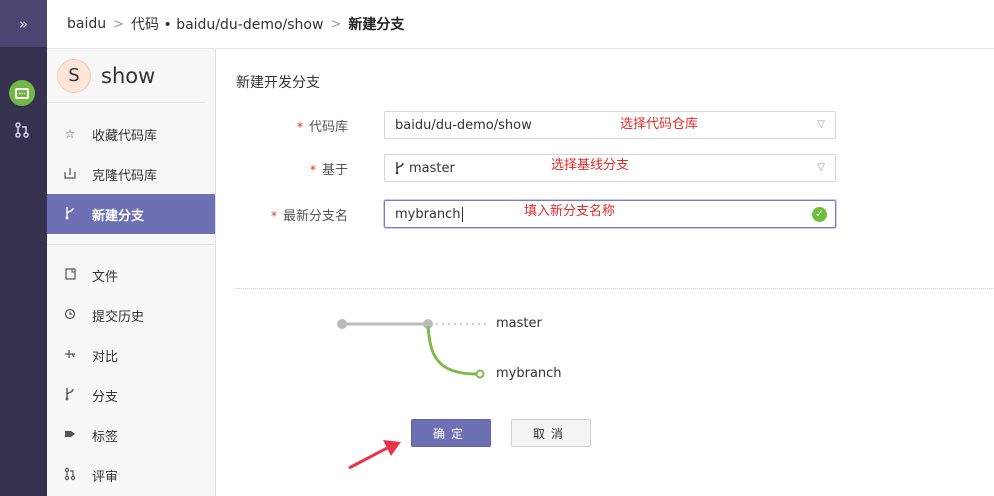 This screenshot has width=994, height=496. Describe the element at coordinates (278, 83) in the screenshot. I see `page-title: 新建开发分支` at that location.